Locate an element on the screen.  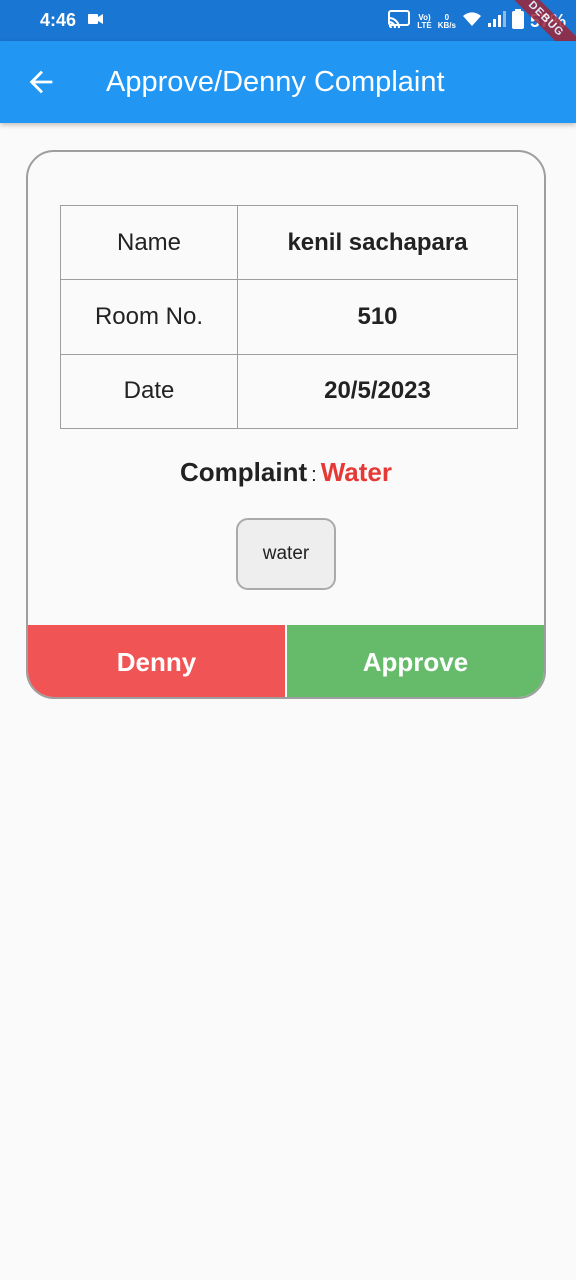
date-label: Date is located at coordinates (149, 391).